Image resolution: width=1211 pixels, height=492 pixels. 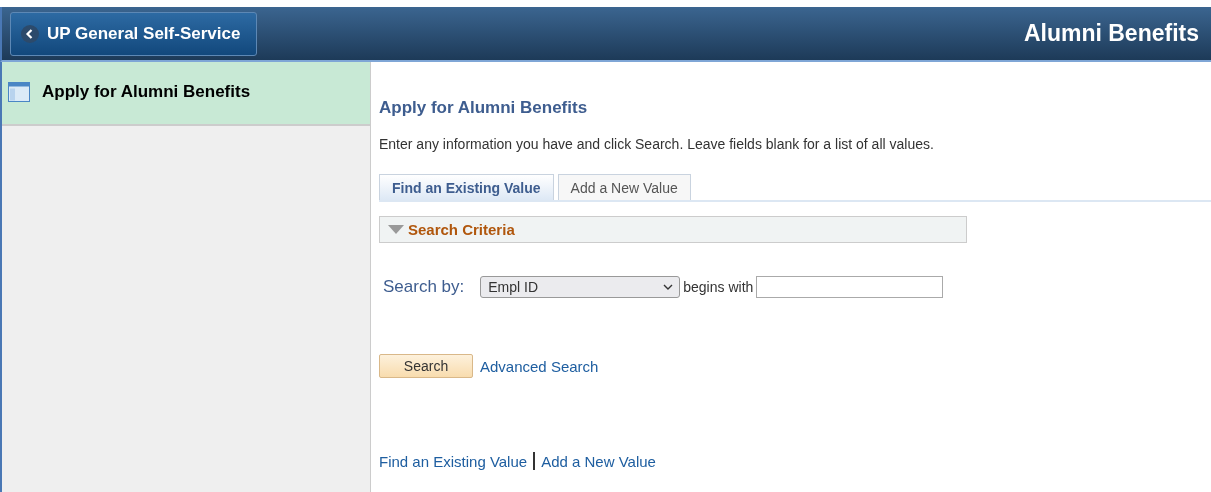 What do you see at coordinates (424, 287) in the screenshot?
I see `search-by-label: Search by:` at bounding box center [424, 287].